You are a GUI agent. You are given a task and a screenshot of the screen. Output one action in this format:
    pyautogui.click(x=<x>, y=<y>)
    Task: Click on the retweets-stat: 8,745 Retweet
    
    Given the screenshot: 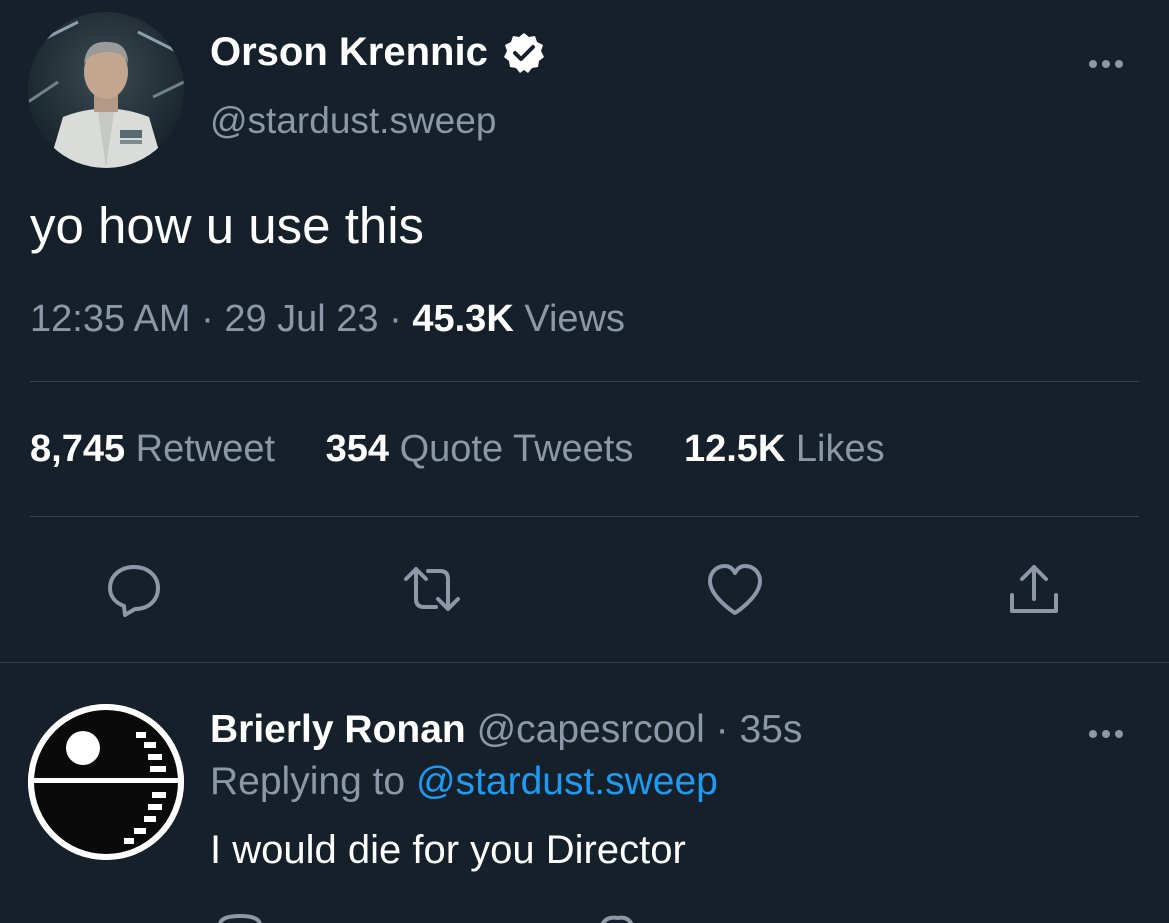 What is the action you would take?
    pyautogui.click(x=158, y=449)
    